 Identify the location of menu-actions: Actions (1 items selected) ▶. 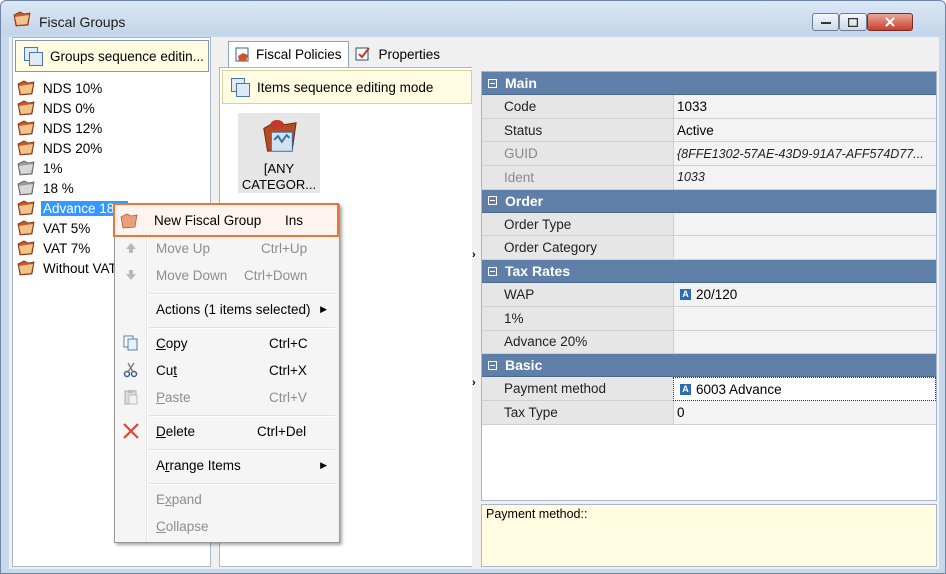
(227, 309).